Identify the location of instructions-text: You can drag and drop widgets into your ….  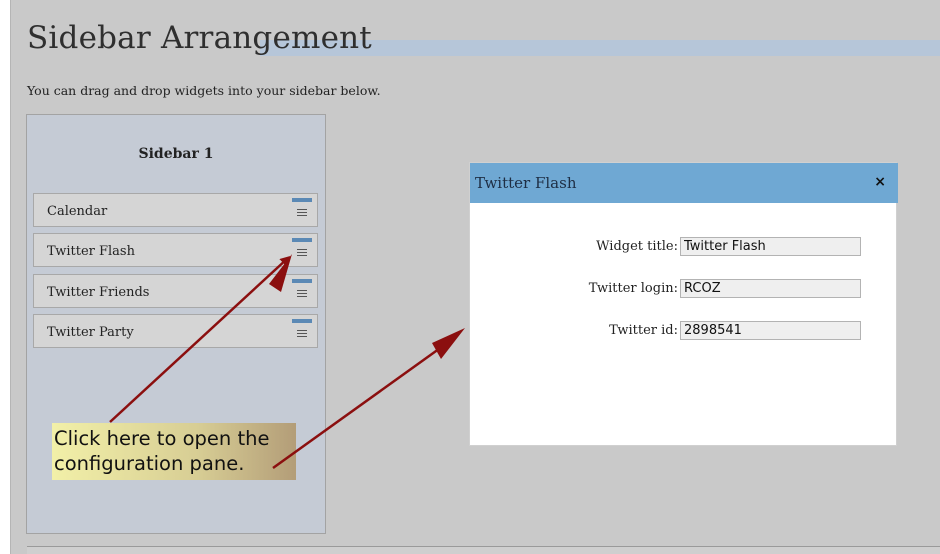
(204, 90).